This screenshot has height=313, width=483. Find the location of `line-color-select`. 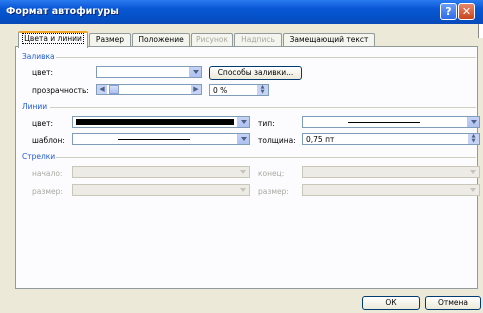

line-color-select is located at coordinates (161, 122).